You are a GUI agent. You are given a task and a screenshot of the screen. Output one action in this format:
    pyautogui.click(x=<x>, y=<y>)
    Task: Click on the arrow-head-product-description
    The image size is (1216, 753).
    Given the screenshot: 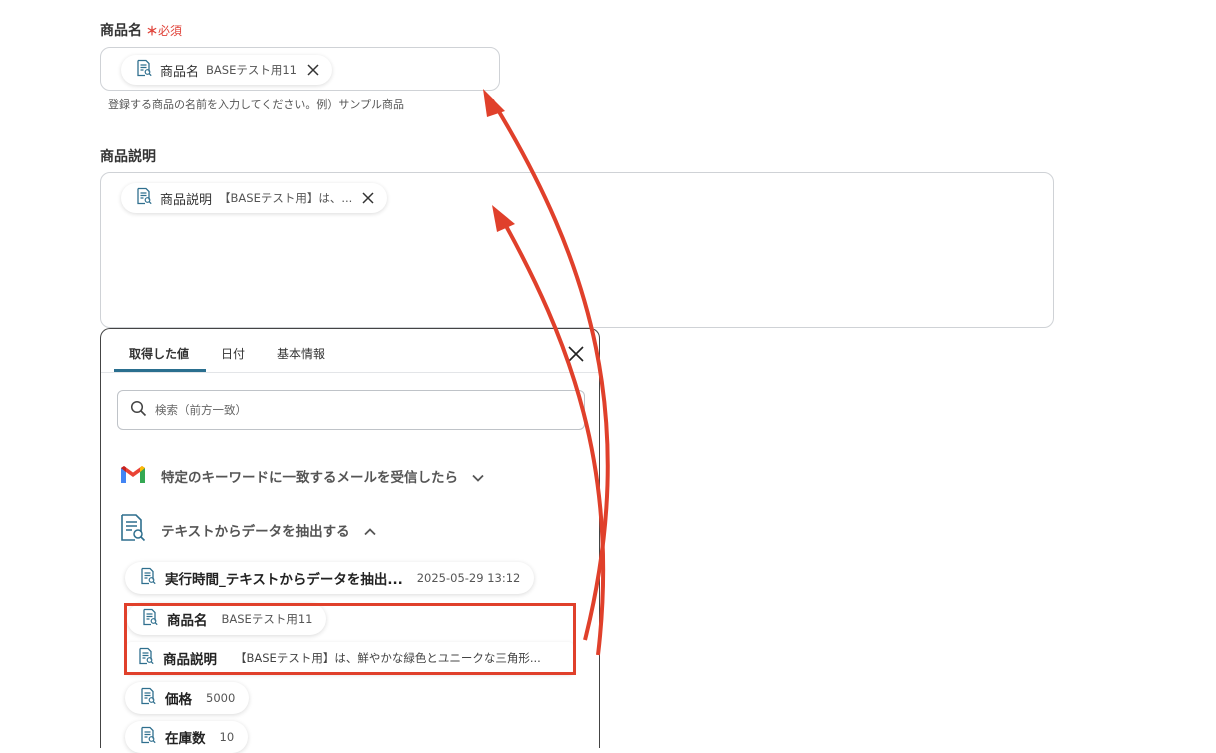 What is the action you would take?
    pyautogui.click(x=503, y=218)
    